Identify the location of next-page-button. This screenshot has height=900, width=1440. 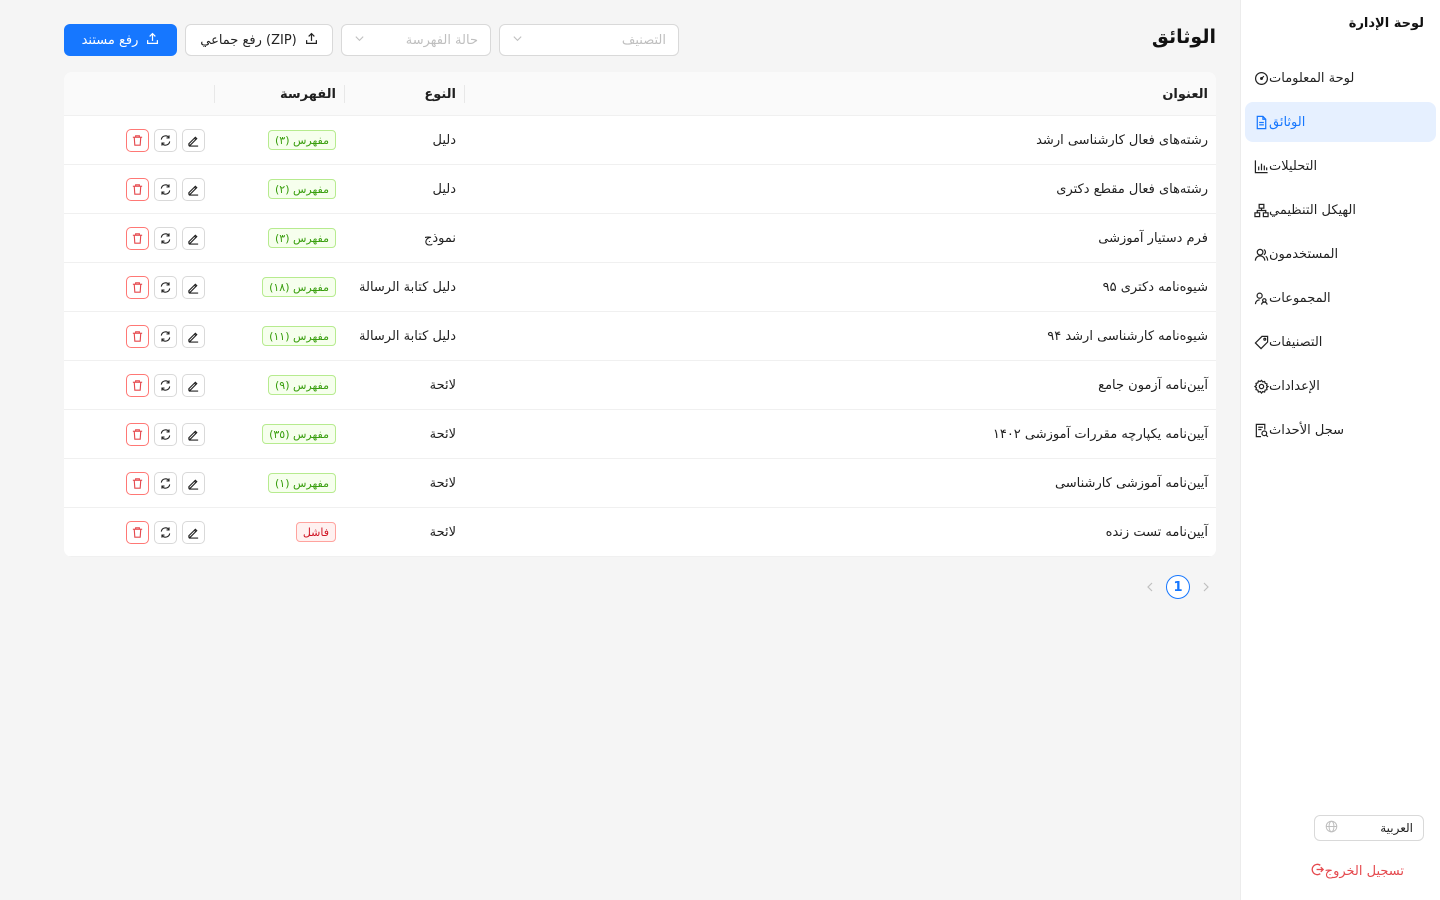
(1206, 587).